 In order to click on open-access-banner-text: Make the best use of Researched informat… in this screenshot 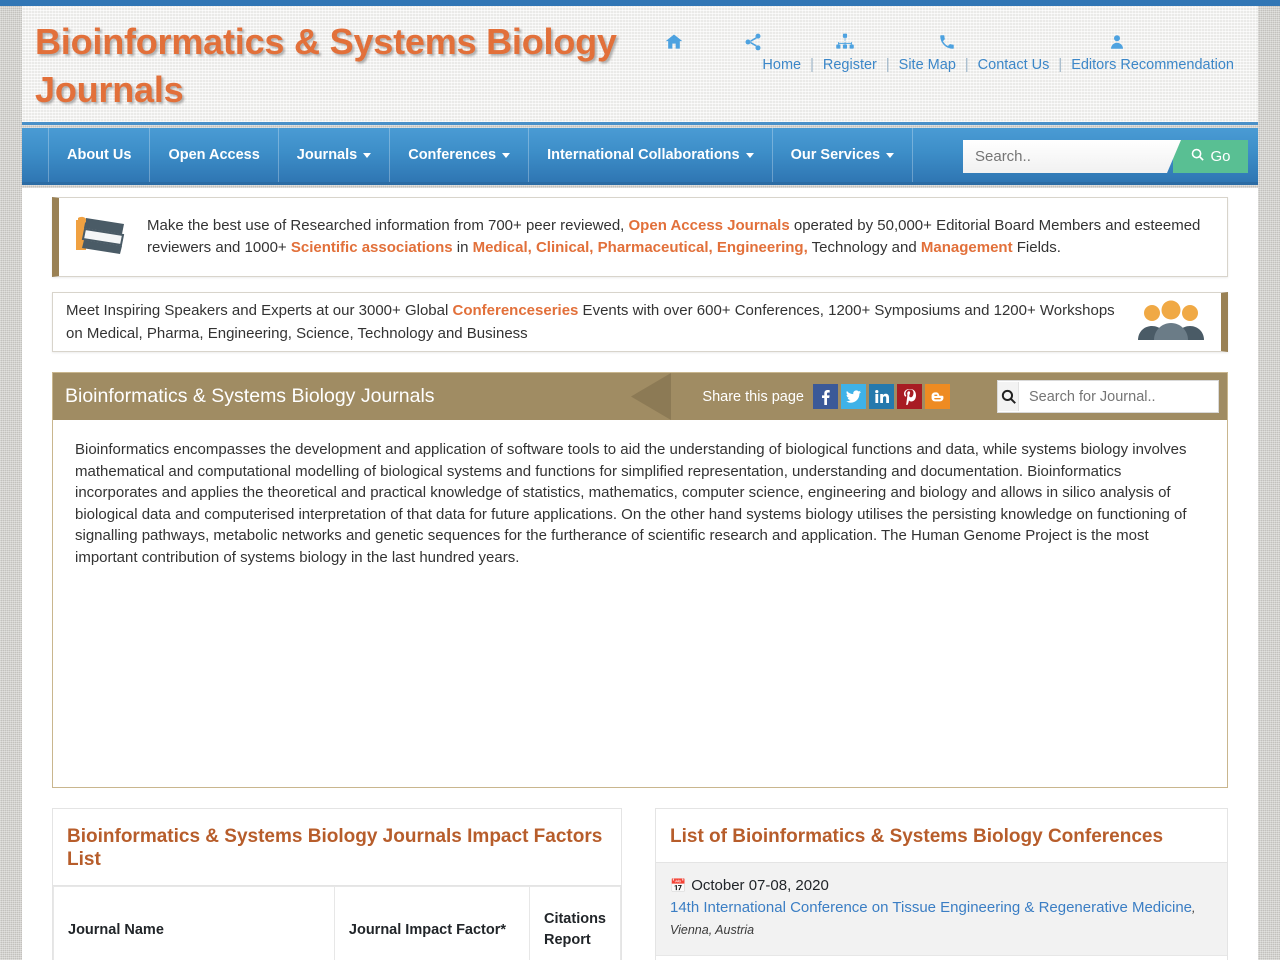, I will do `click(687, 237)`.